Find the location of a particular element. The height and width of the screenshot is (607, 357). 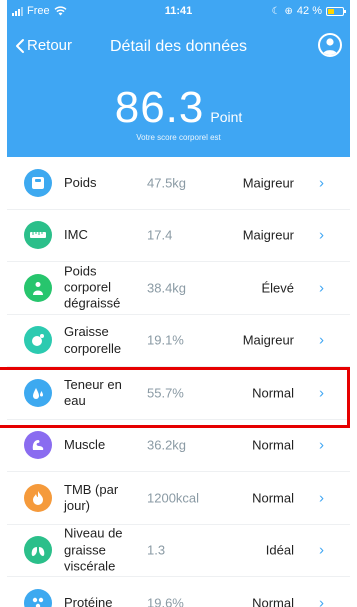

metric-row-graisse: Graisse corporelle 19.1% Maigreur › is located at coordinates (178, 341).